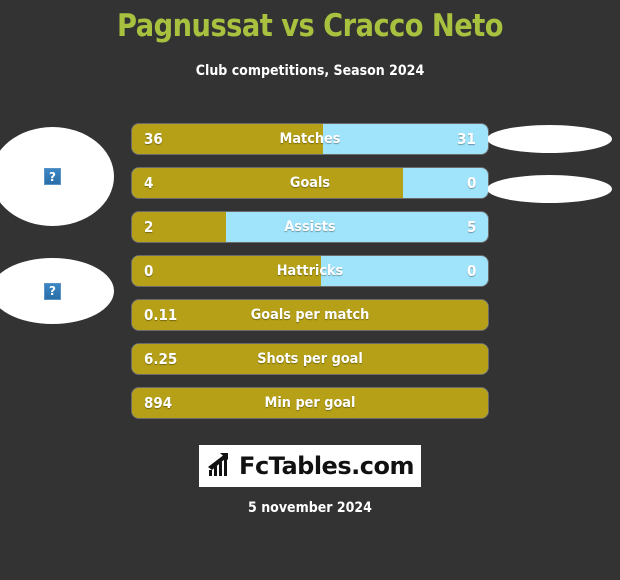 Image resolution: width=620 pixels, height=580 pixels. I want to click on page-subtitle: Club competitions, Season 2024, so click(310, 71).